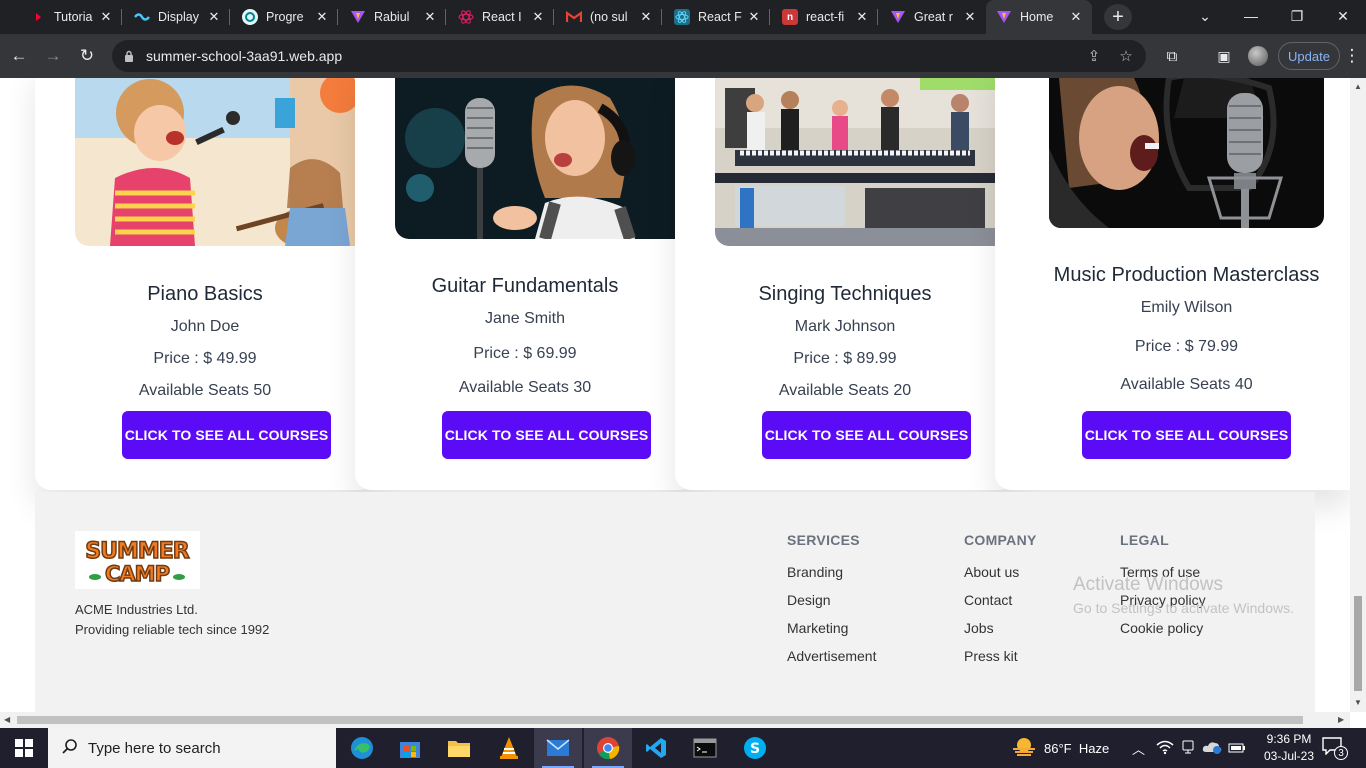 The width and height of the screenshot is (1366, 768). I want to click on browser-tab: Tutoria ✕, so click(71, 17).